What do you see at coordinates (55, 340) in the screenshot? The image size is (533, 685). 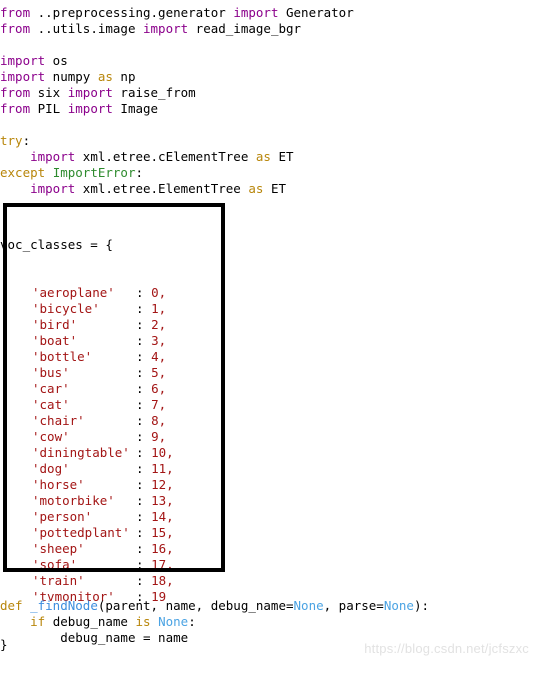 I see `dict-entry-key: 'boat'` at bounding box center [55, 340].